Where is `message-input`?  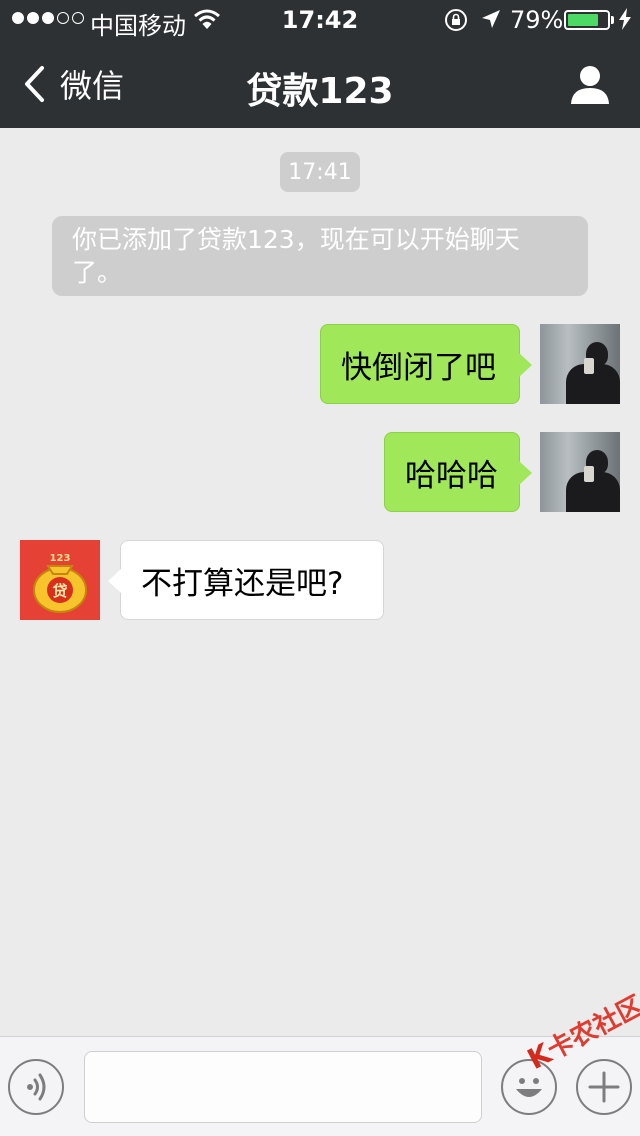
message-input is located at coordinates (283, 1087).